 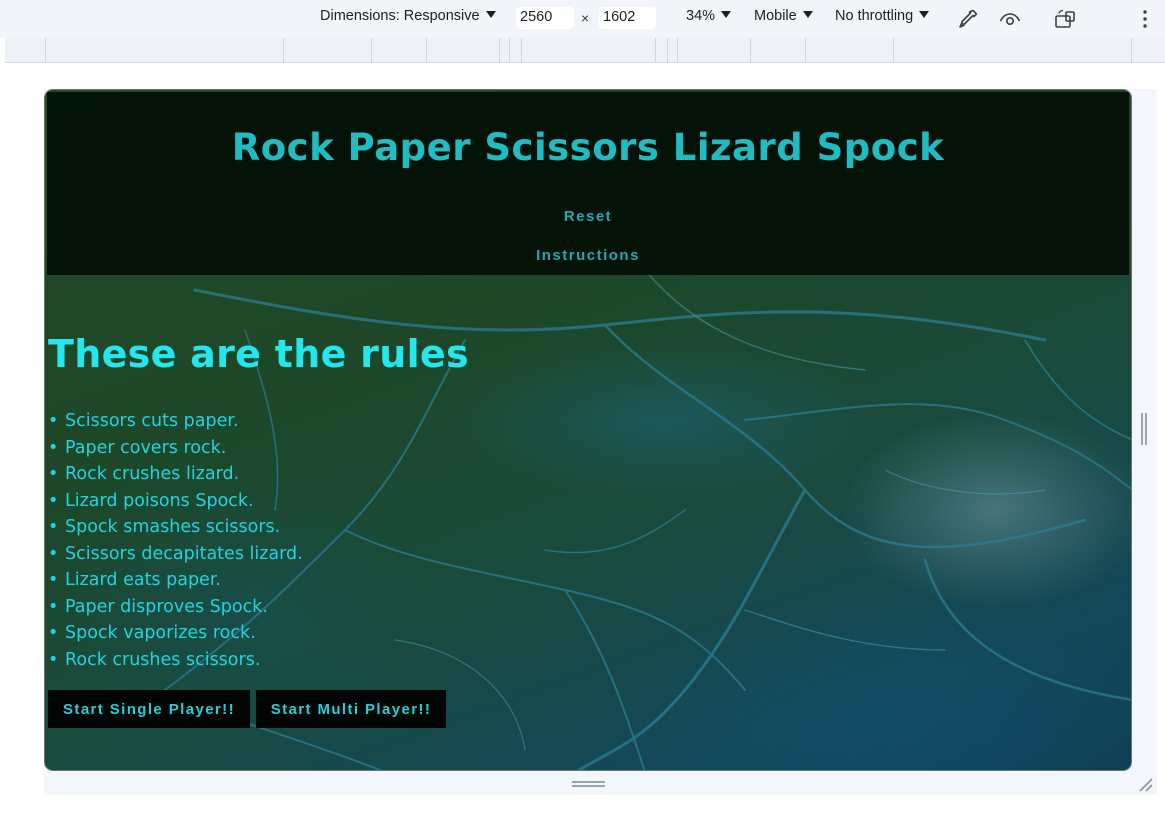 I want to click on list-item: • Spock smashes scissors., so click(x=175, y=527).